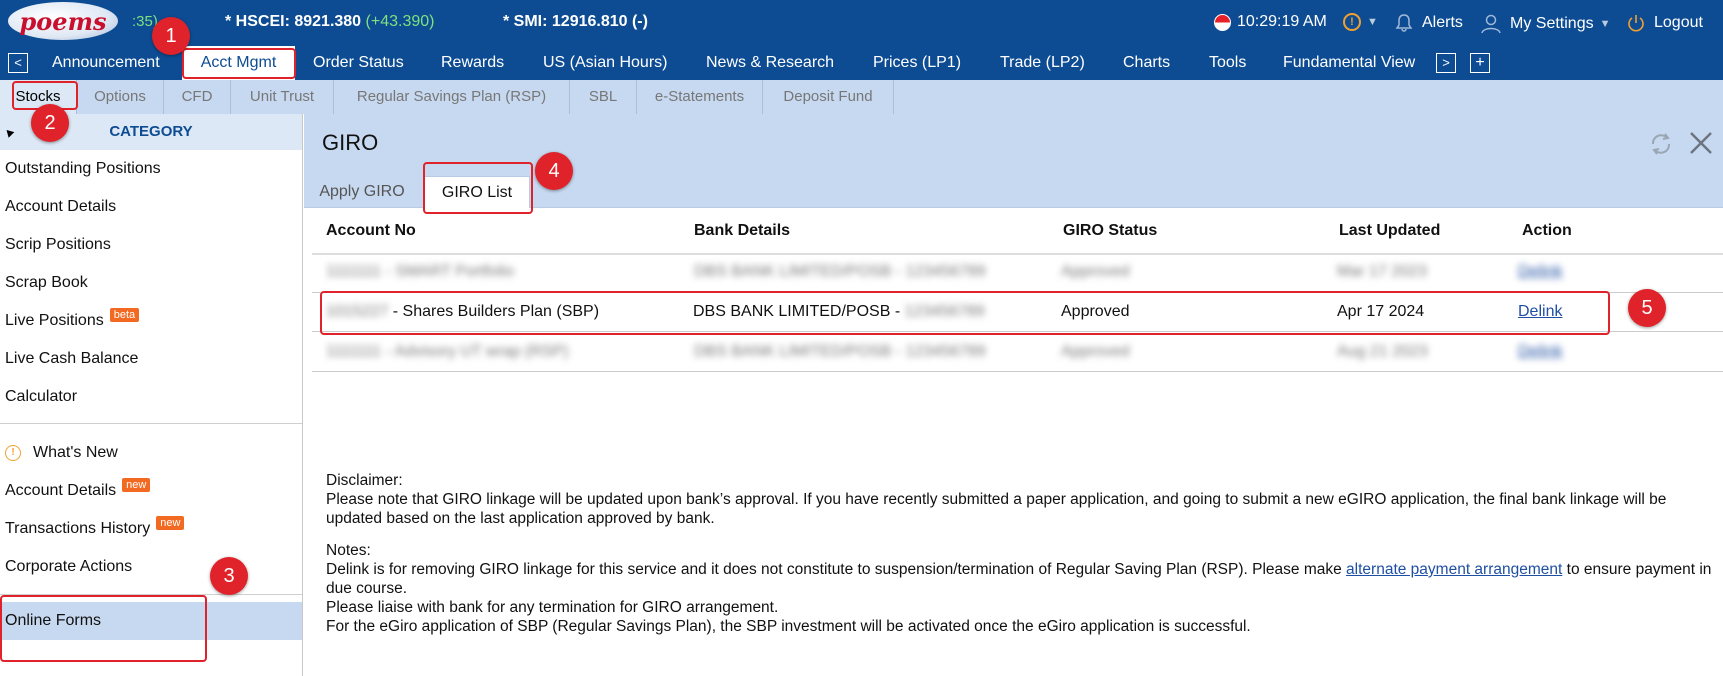 The image size is (1723, 676). What do you see at coordinates (171, 36) in the screenshot?
I see `annotation-marker-1: 1` at bounding box center [171, 36].